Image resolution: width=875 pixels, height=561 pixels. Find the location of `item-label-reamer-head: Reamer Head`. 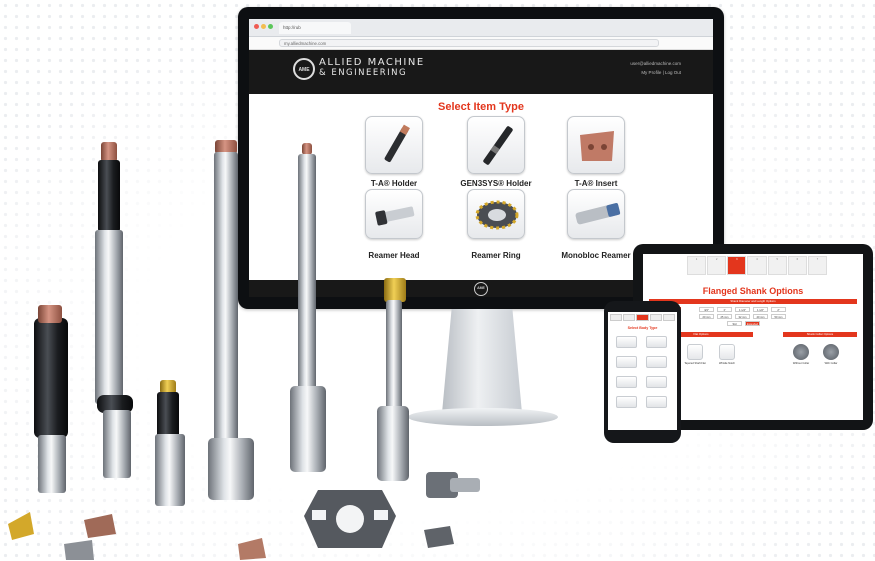

item-label-reamer-head: Reamer Head is located at coordinates (394, 255).